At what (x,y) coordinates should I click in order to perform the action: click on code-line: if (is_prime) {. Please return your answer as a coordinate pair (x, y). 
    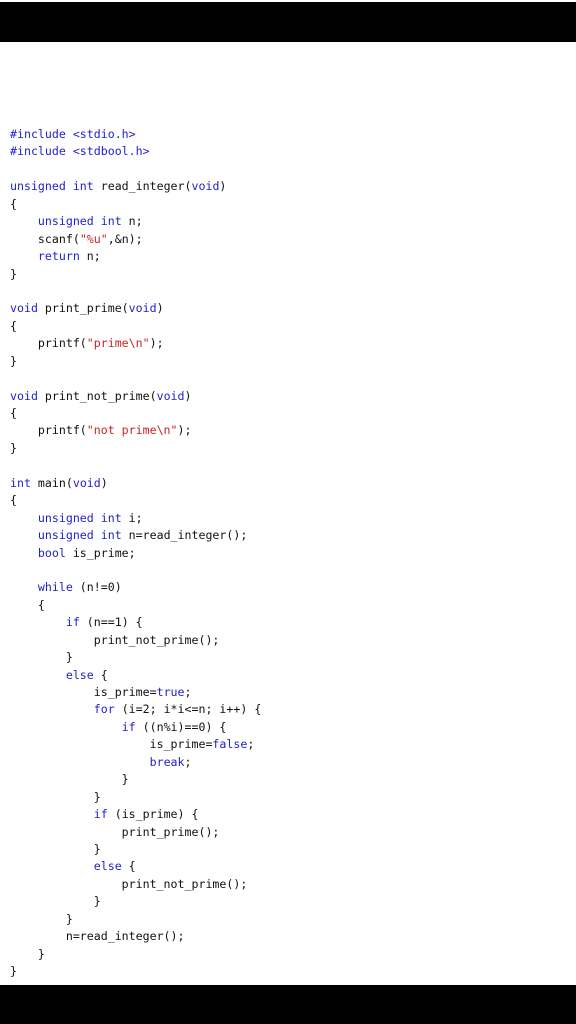
    Looking at the image, I should click on (293, 814).